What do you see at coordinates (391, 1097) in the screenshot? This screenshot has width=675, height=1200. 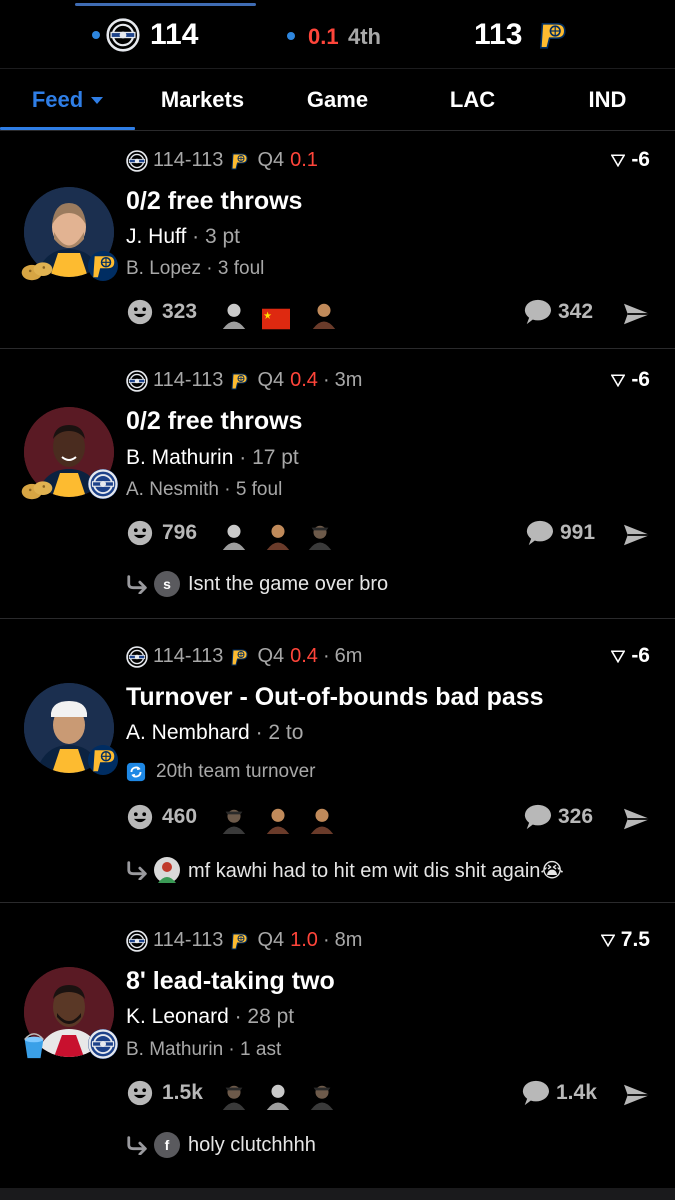 I see `feed-item-actions: 1.5k 1.4k` at bounding box center [391, 1097].